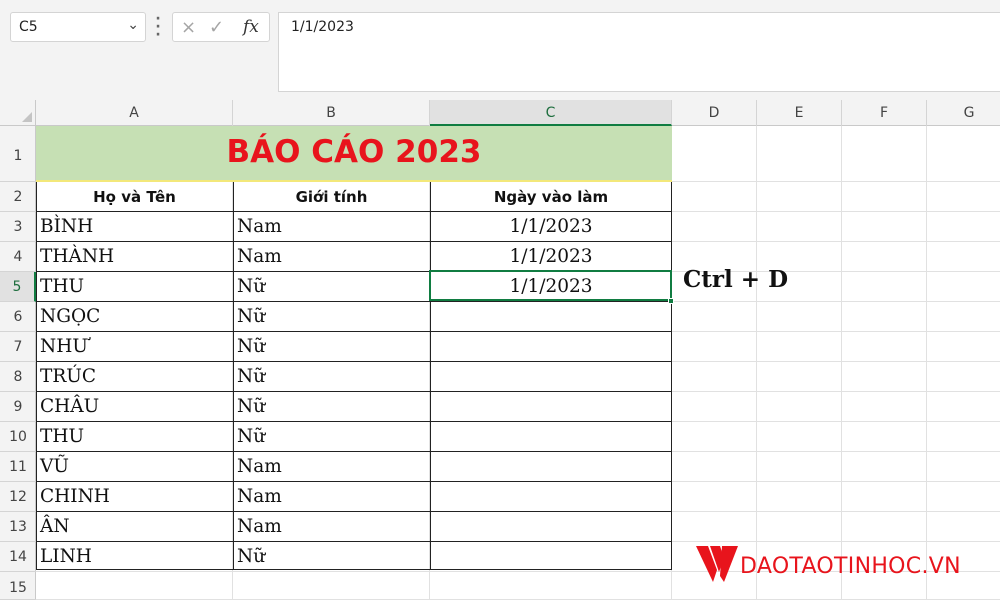 The height and width of the screenshot is (600, 1000). Describe the element at coordinates (551, 113) in the screenshot. I see `column-header-c: C` at that location.